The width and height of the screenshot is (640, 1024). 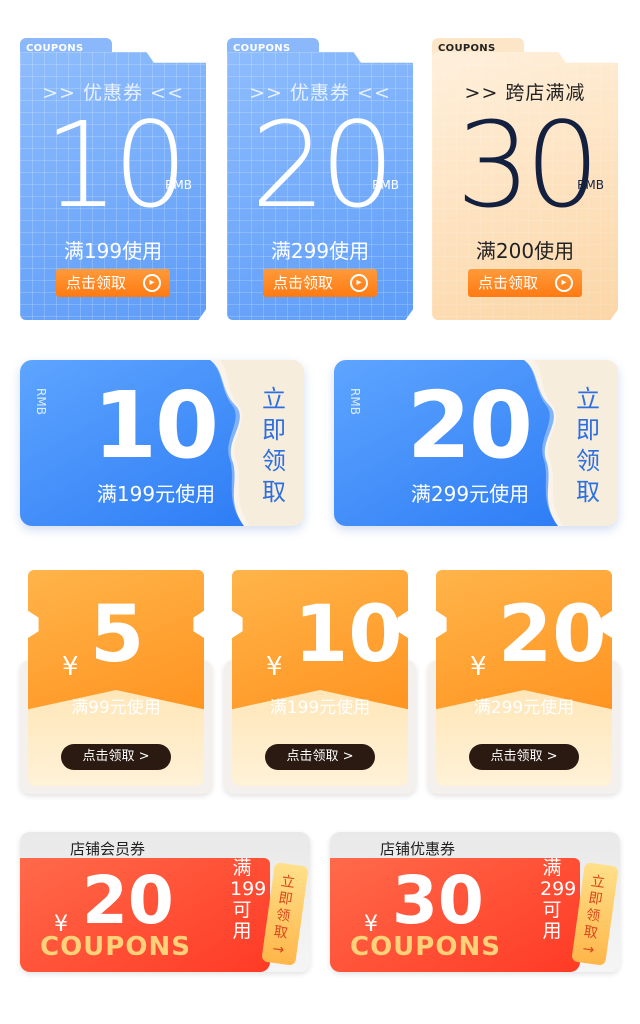 I want to click on store-coupon-1: 店铺会员券 ¥ 20 COUPONS 满199可用 立即领取 →, so click(x=165, y=902).